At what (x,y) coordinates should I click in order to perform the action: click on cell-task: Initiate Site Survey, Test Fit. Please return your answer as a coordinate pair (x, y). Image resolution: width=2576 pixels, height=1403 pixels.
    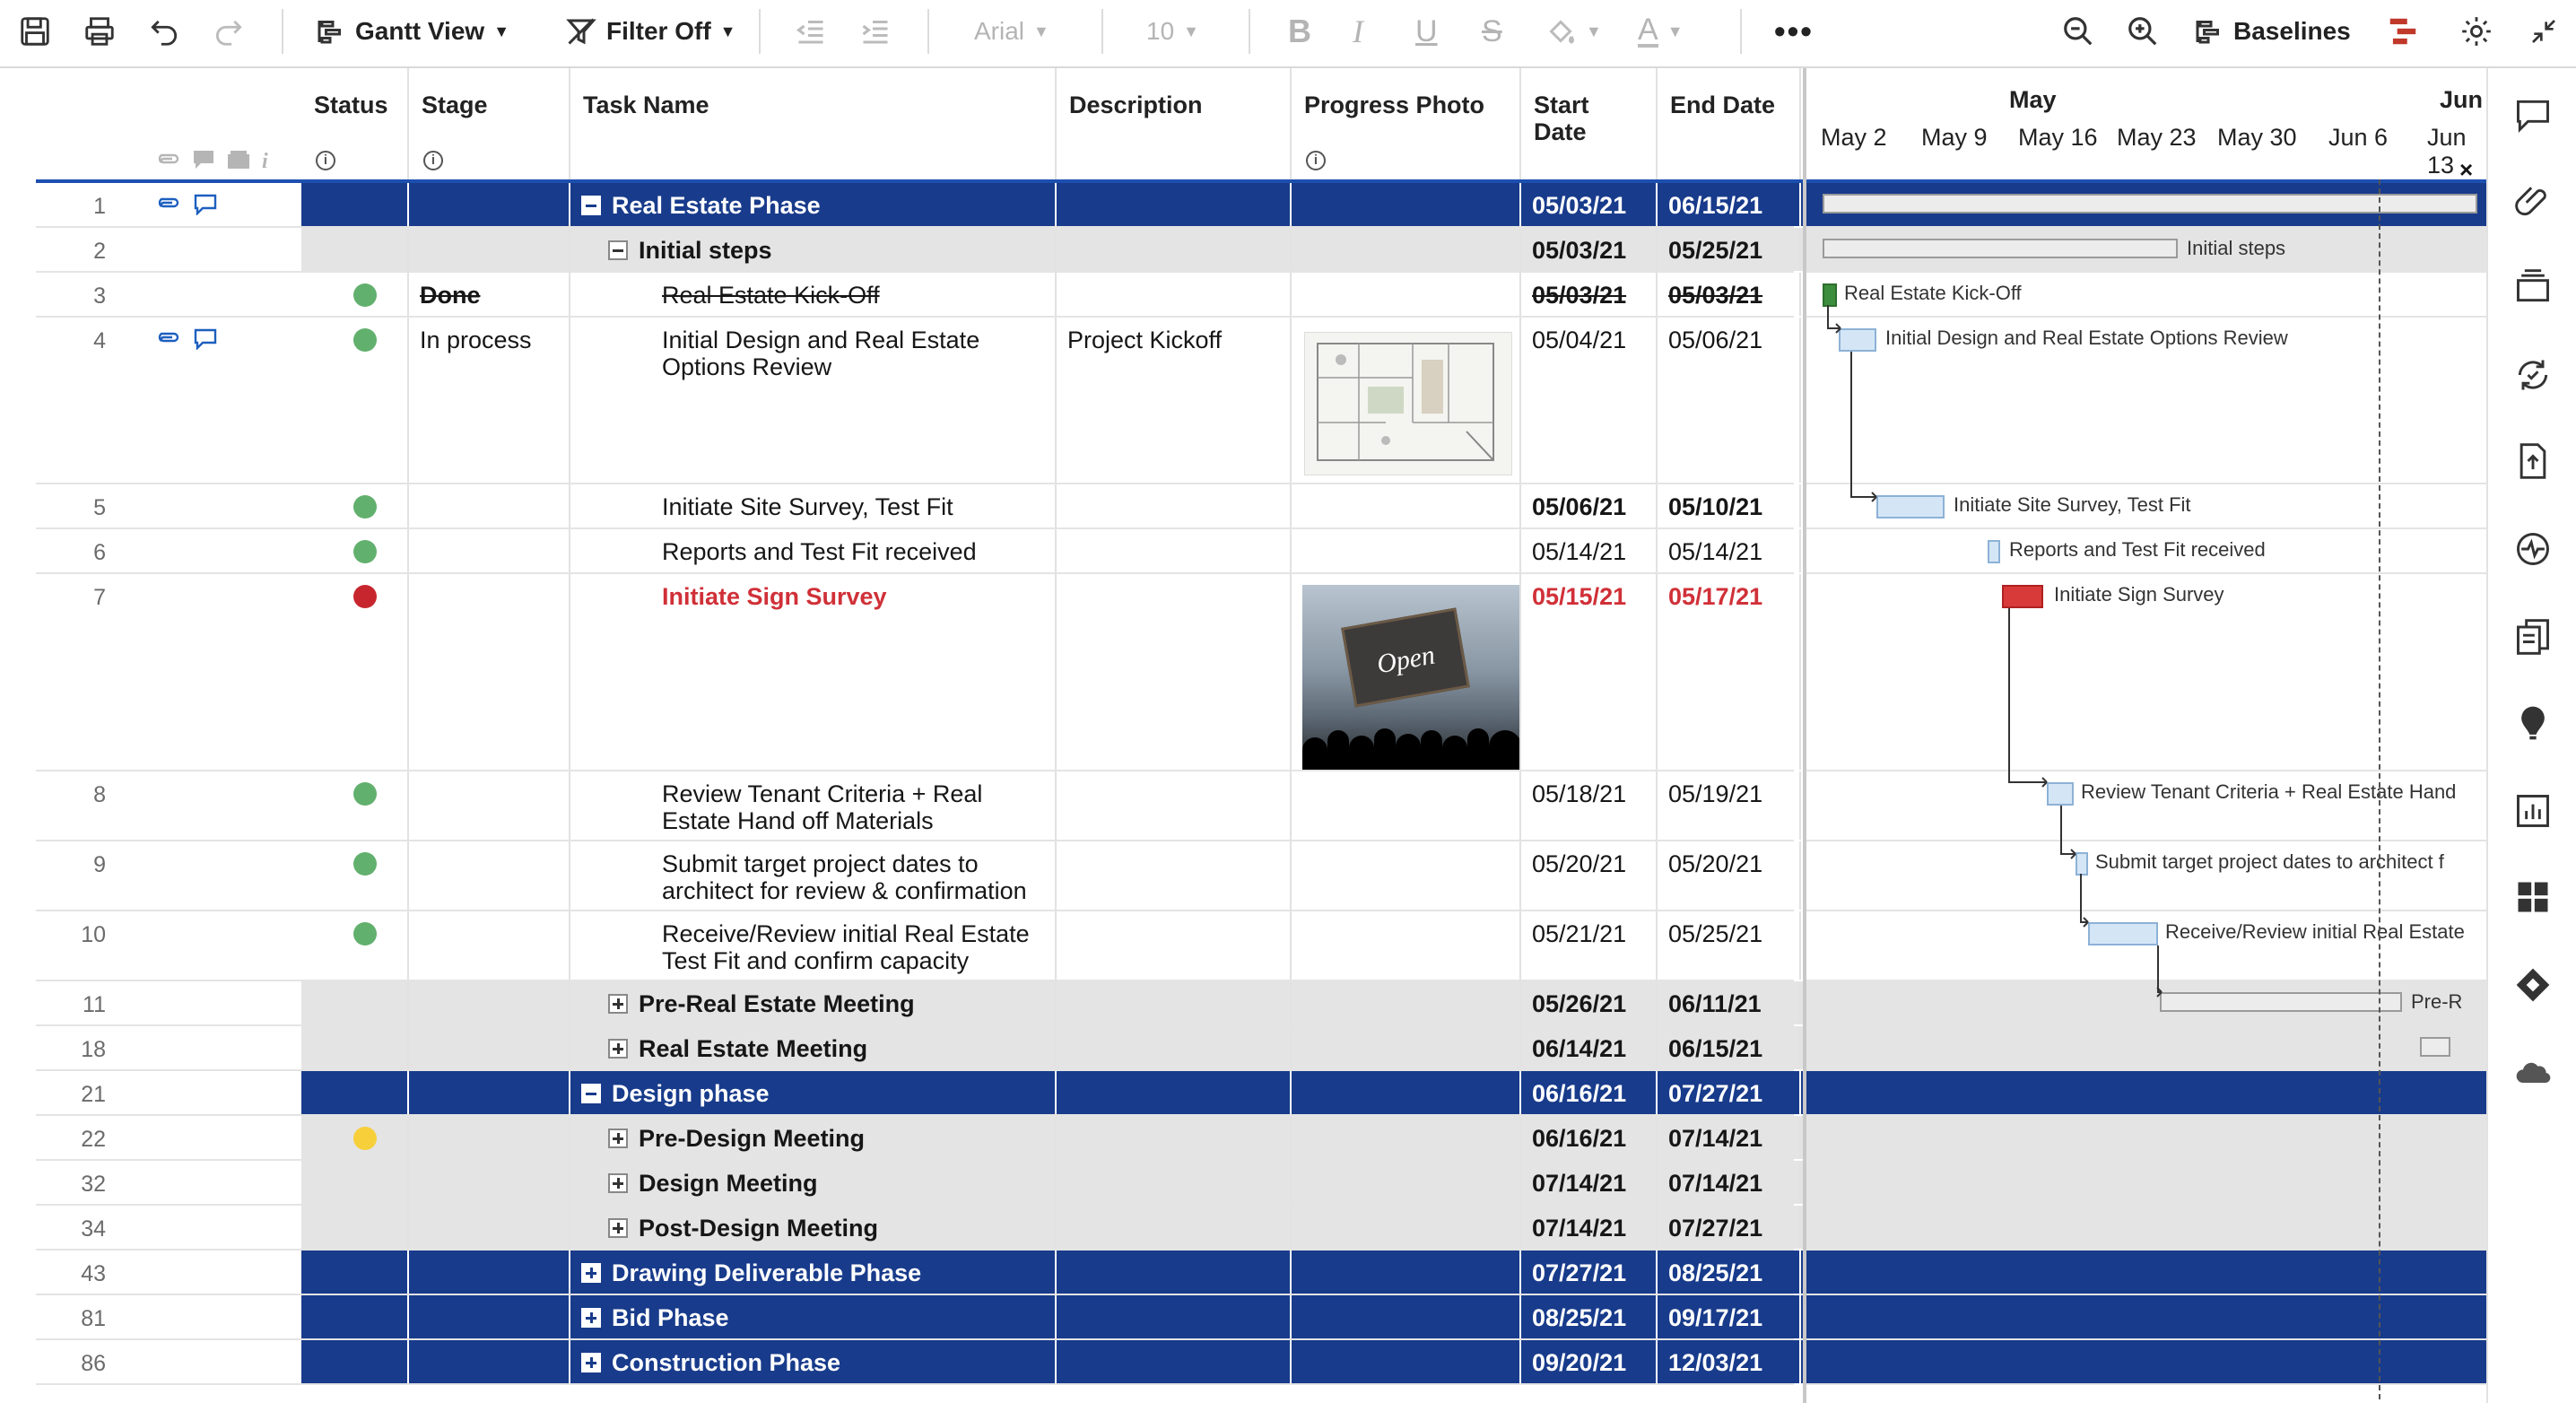
    Looking at the image, I should click on (813, 505).